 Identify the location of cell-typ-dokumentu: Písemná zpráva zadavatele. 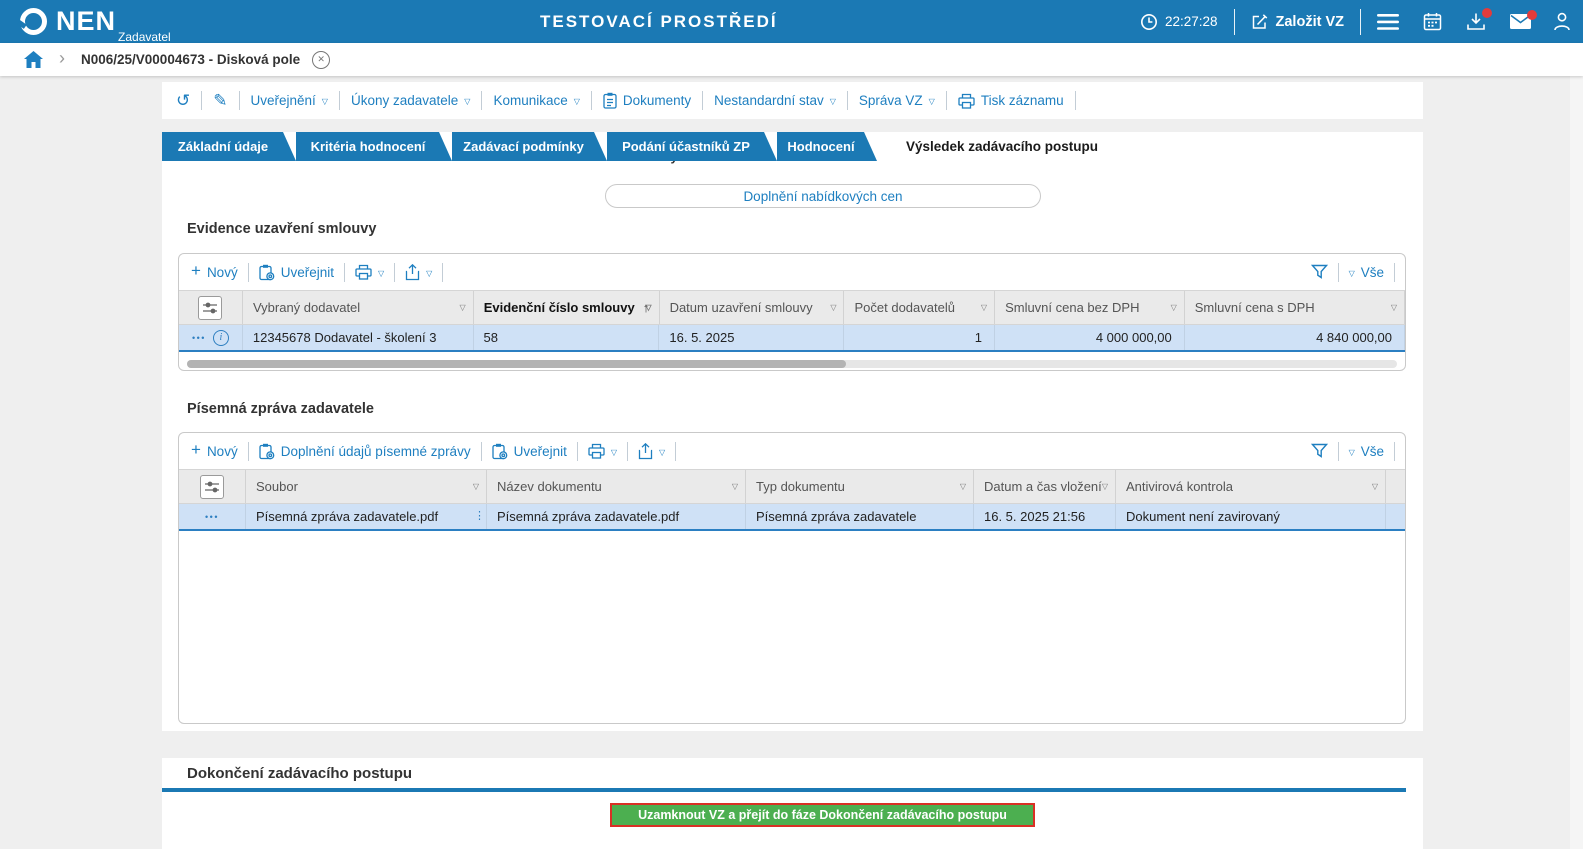
(860, 516).